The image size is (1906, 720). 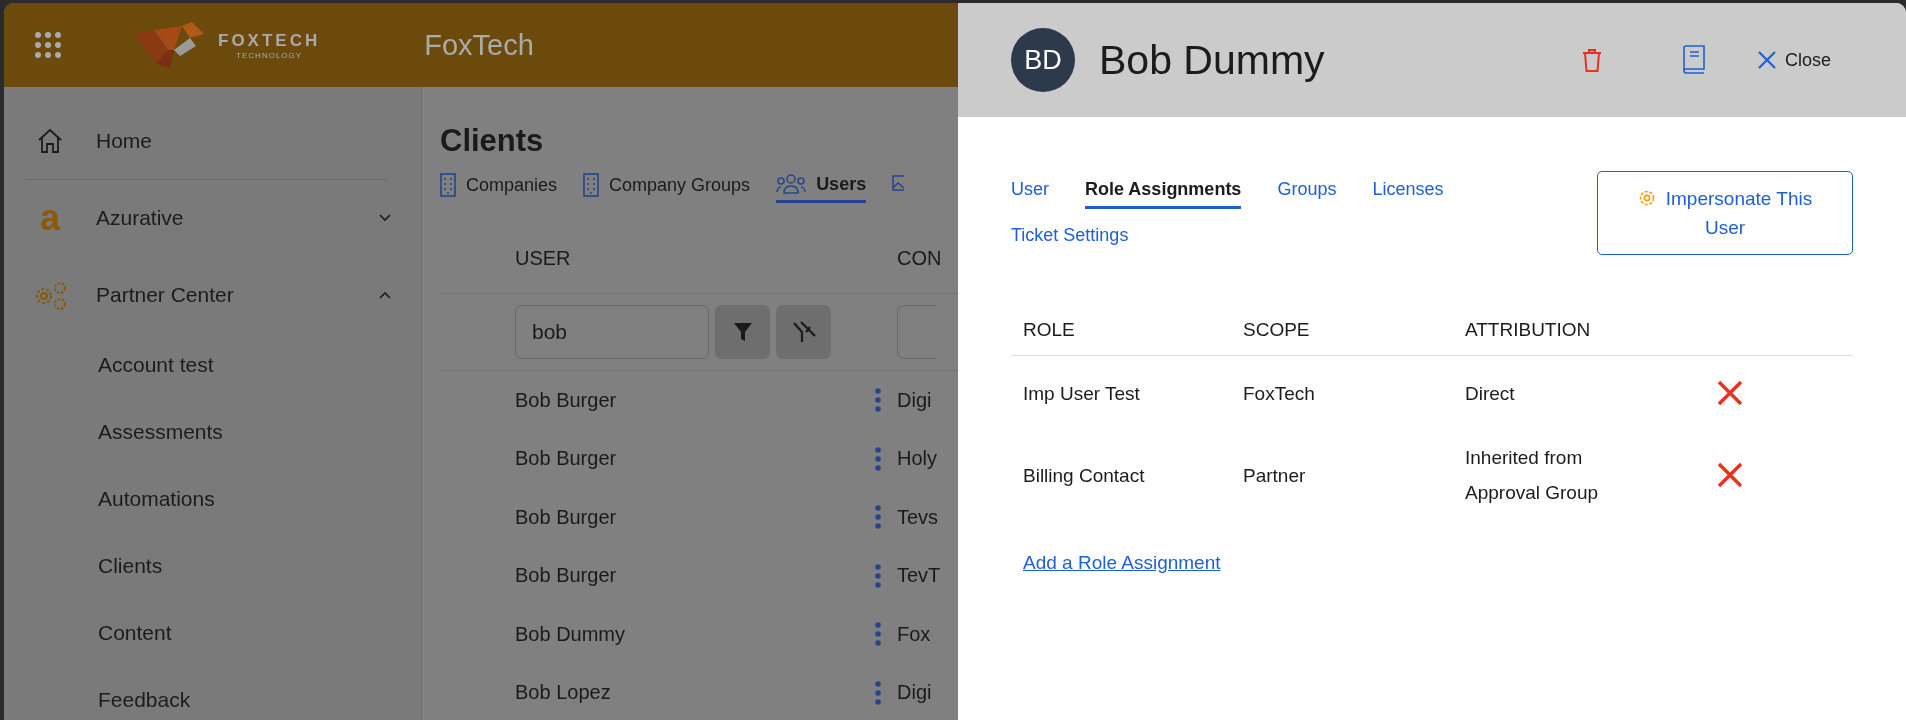 I want to click on book-icon, so click(x=1693, y=60).